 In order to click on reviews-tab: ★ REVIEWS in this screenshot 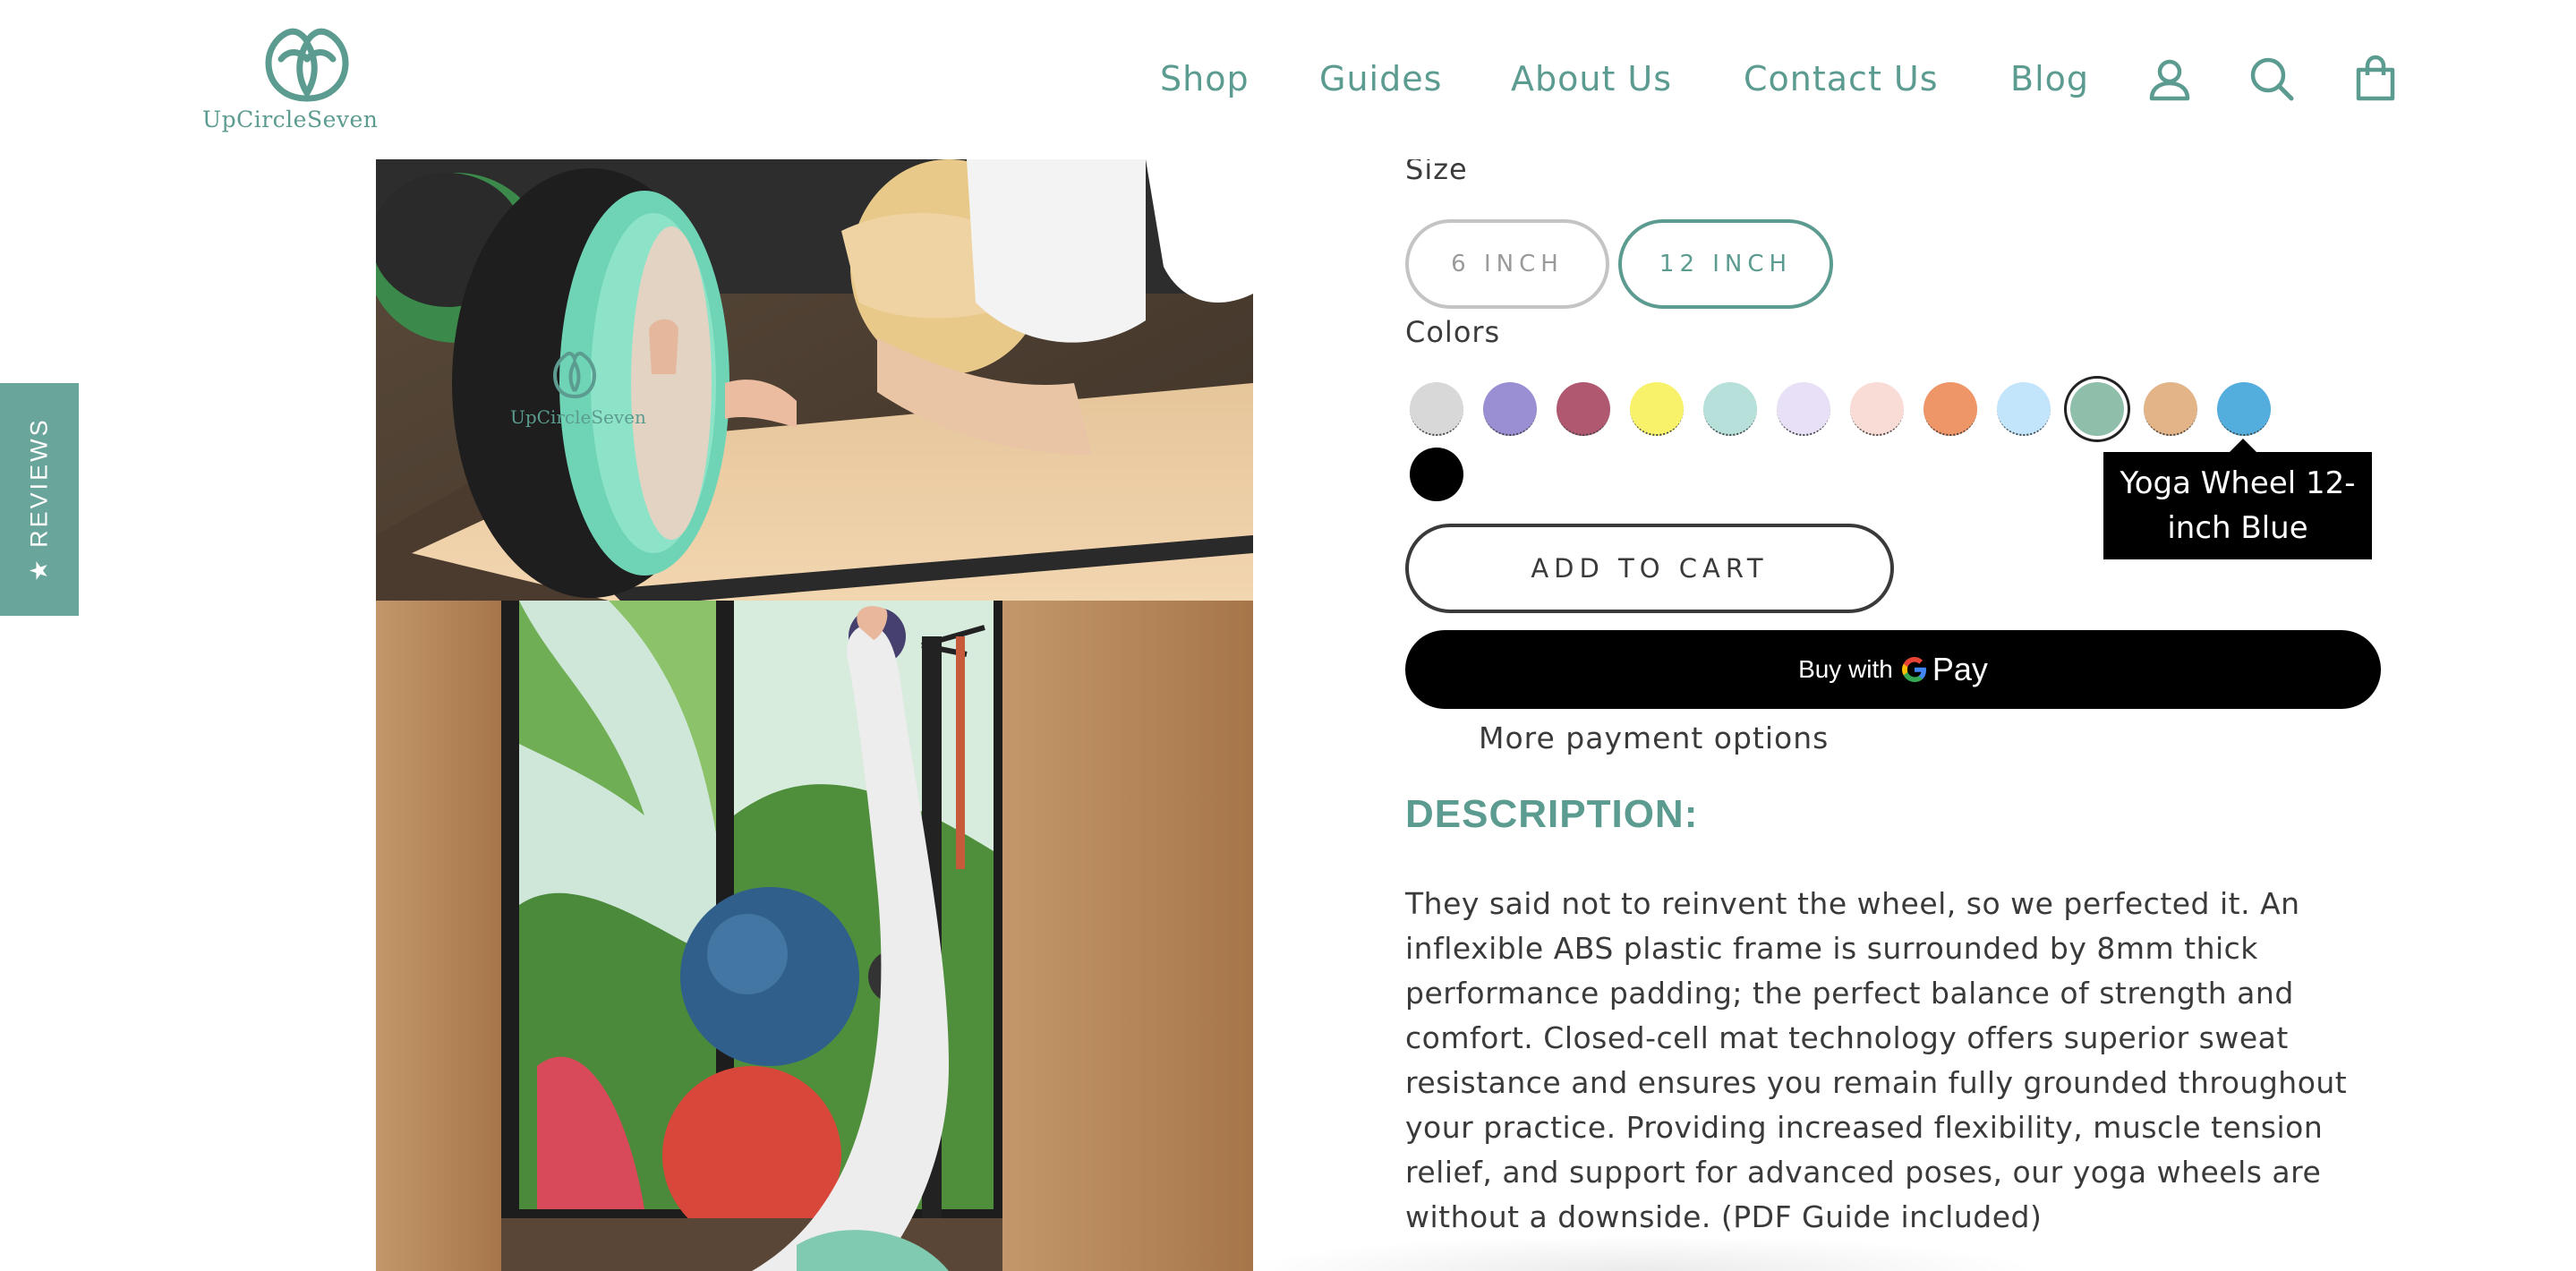, I will do `click(39, 499)`.